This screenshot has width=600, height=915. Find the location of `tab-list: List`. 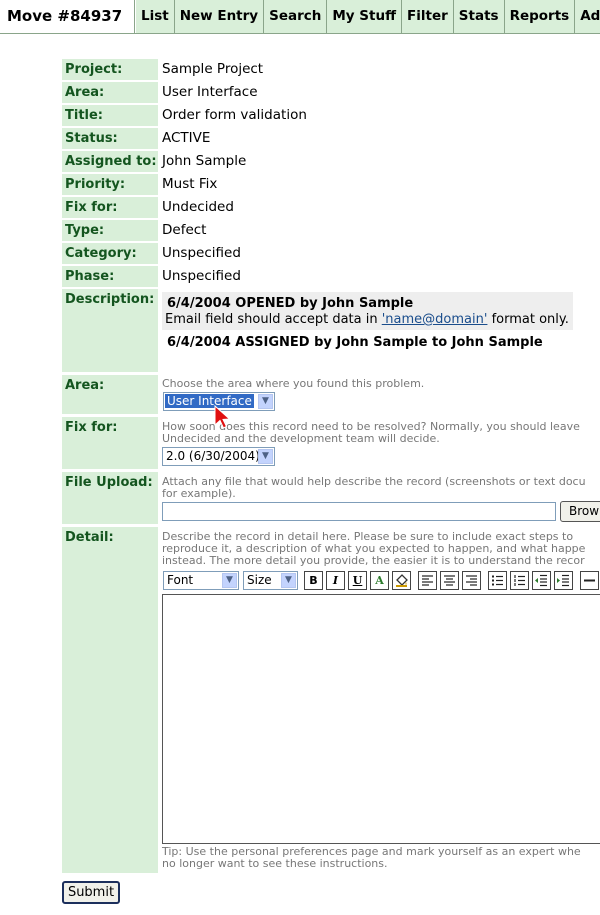

tab-list: List is located at coordinates (155, 16).